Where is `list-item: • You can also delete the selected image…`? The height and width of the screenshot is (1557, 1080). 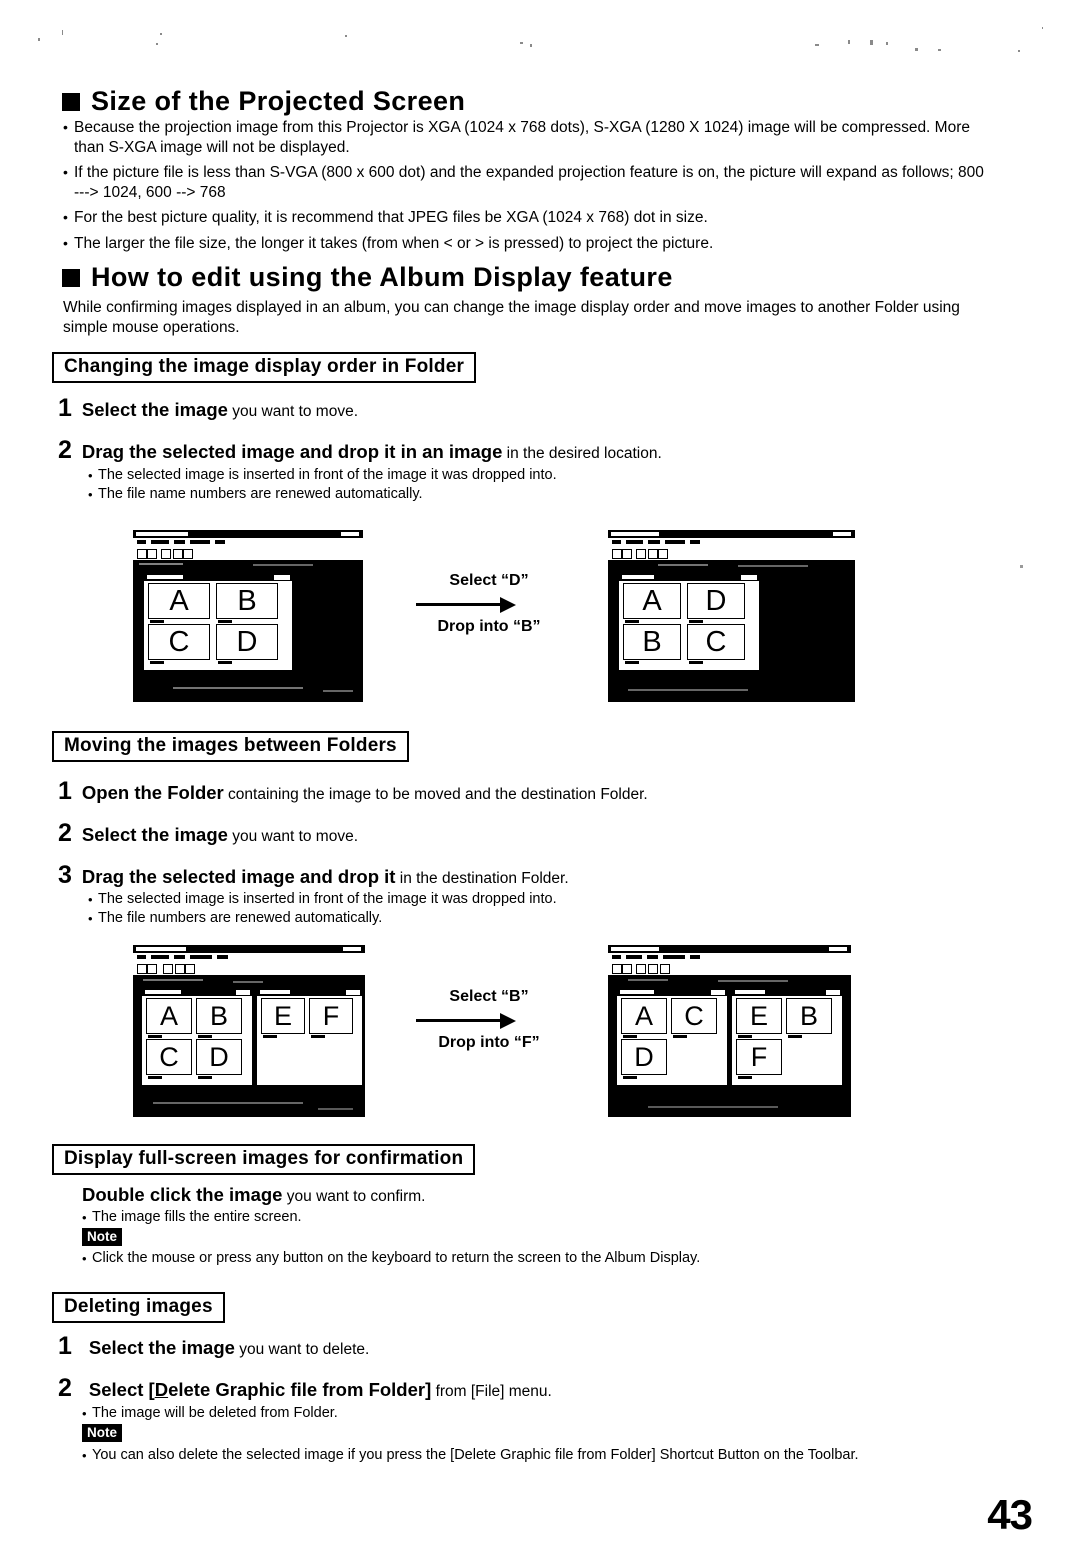
list-item: • You can also delete the selected image… is located at coordinates (532, 1455).